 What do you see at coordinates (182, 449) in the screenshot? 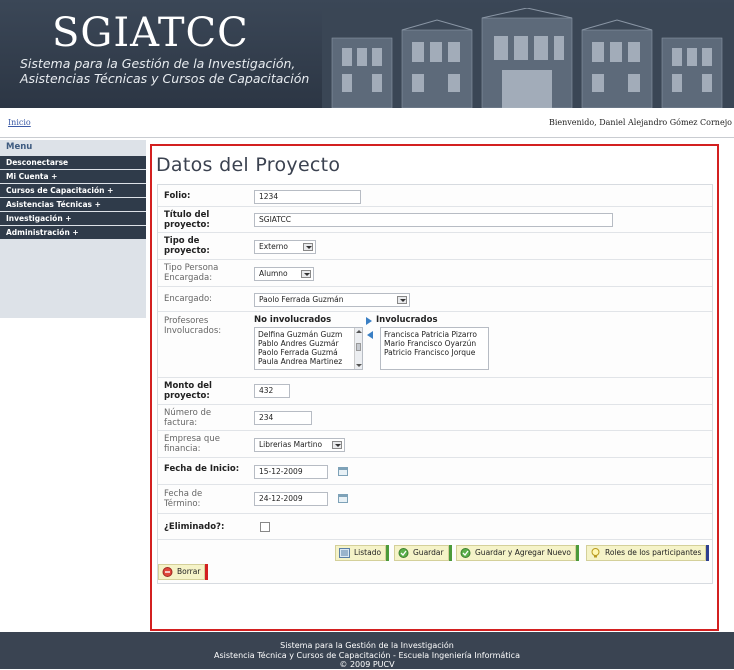
I see `empresa-label-2: financia:` at bounding box center [182, 449].